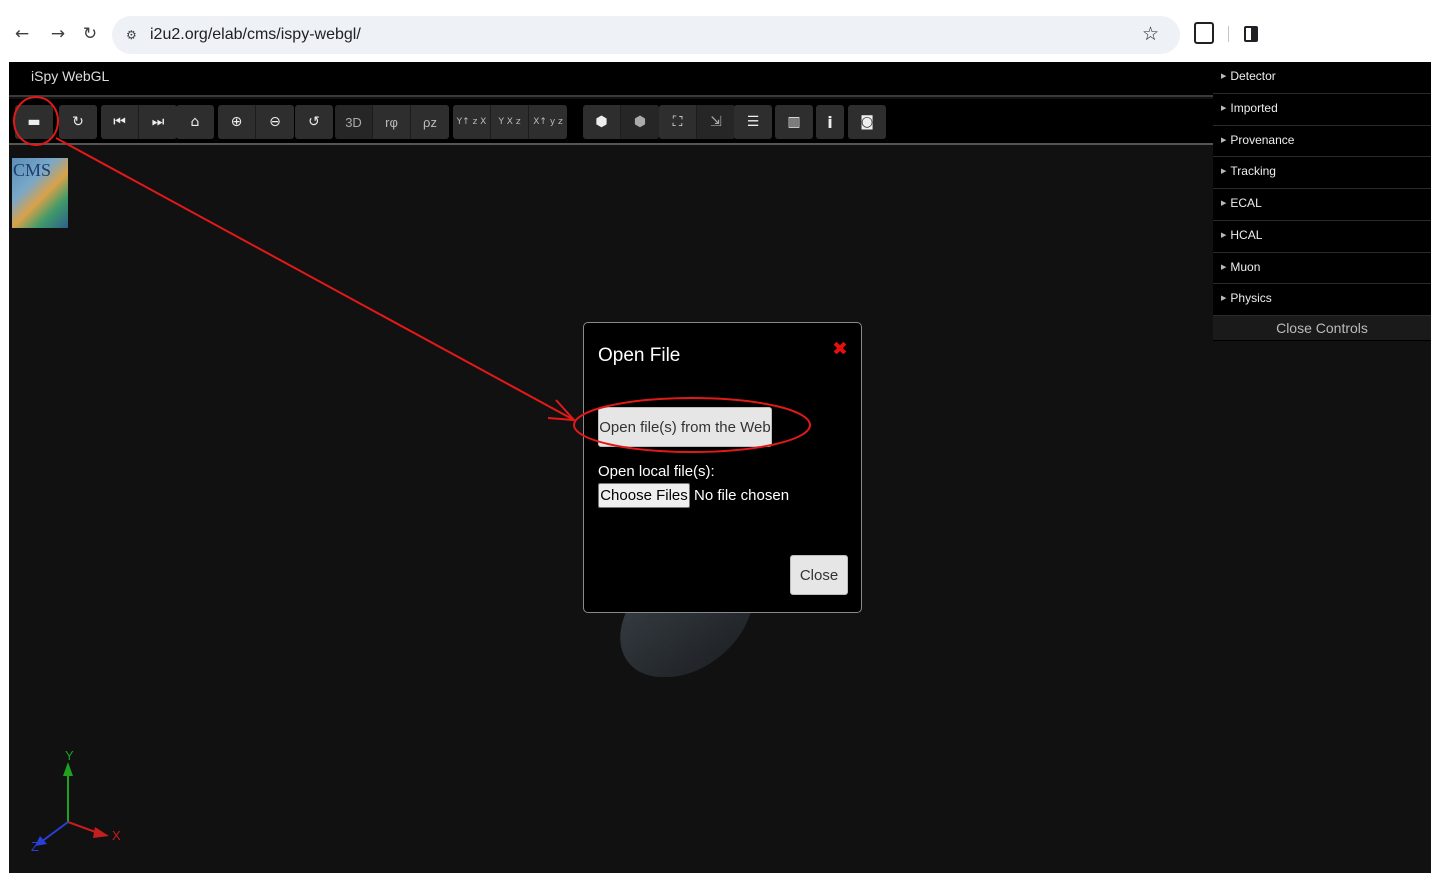  I want to click on controls-item-ecal: ▶ ECAL, so click(1322, 205).